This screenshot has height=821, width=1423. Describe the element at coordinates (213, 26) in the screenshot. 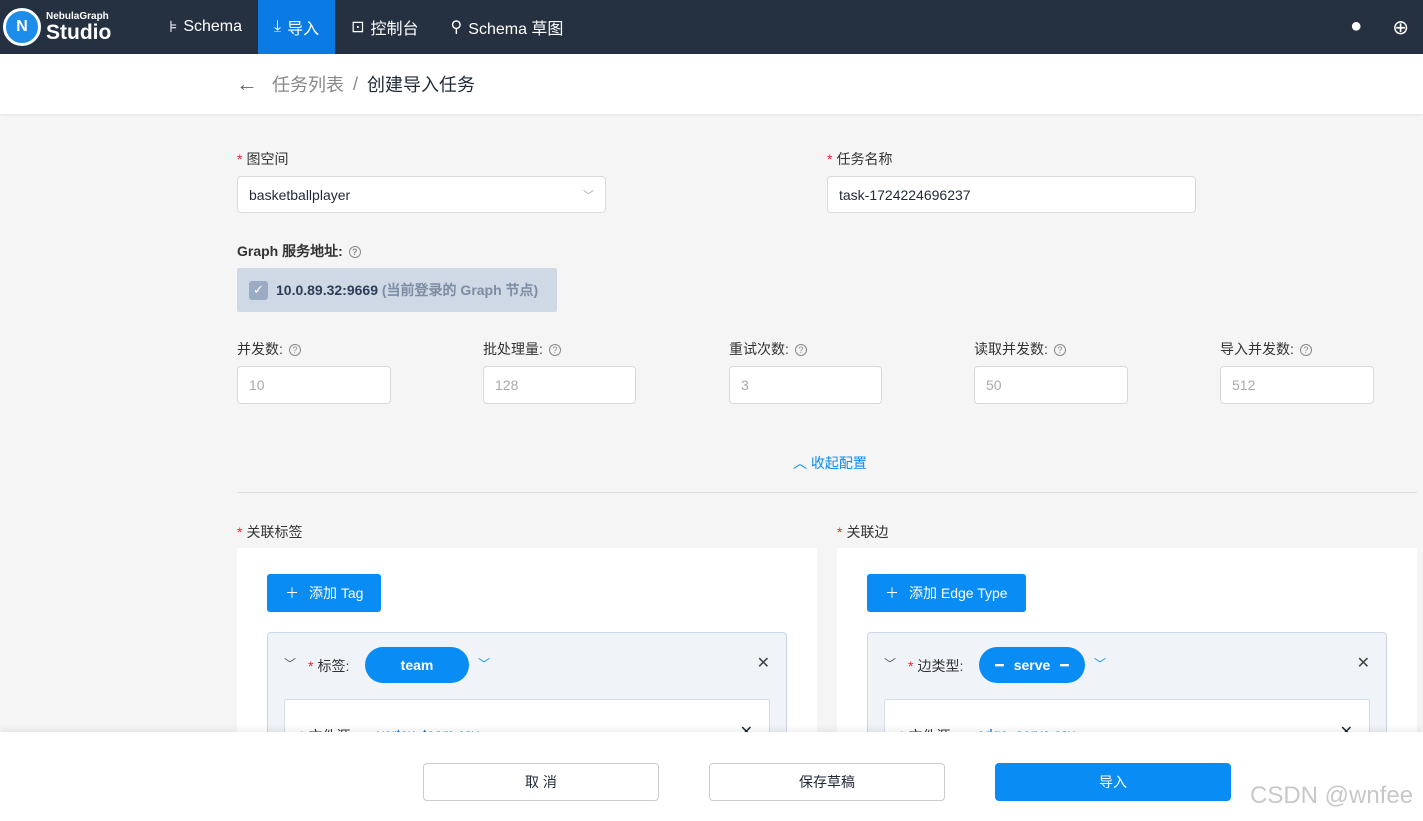

I see `nav-label: Schema` at that location.